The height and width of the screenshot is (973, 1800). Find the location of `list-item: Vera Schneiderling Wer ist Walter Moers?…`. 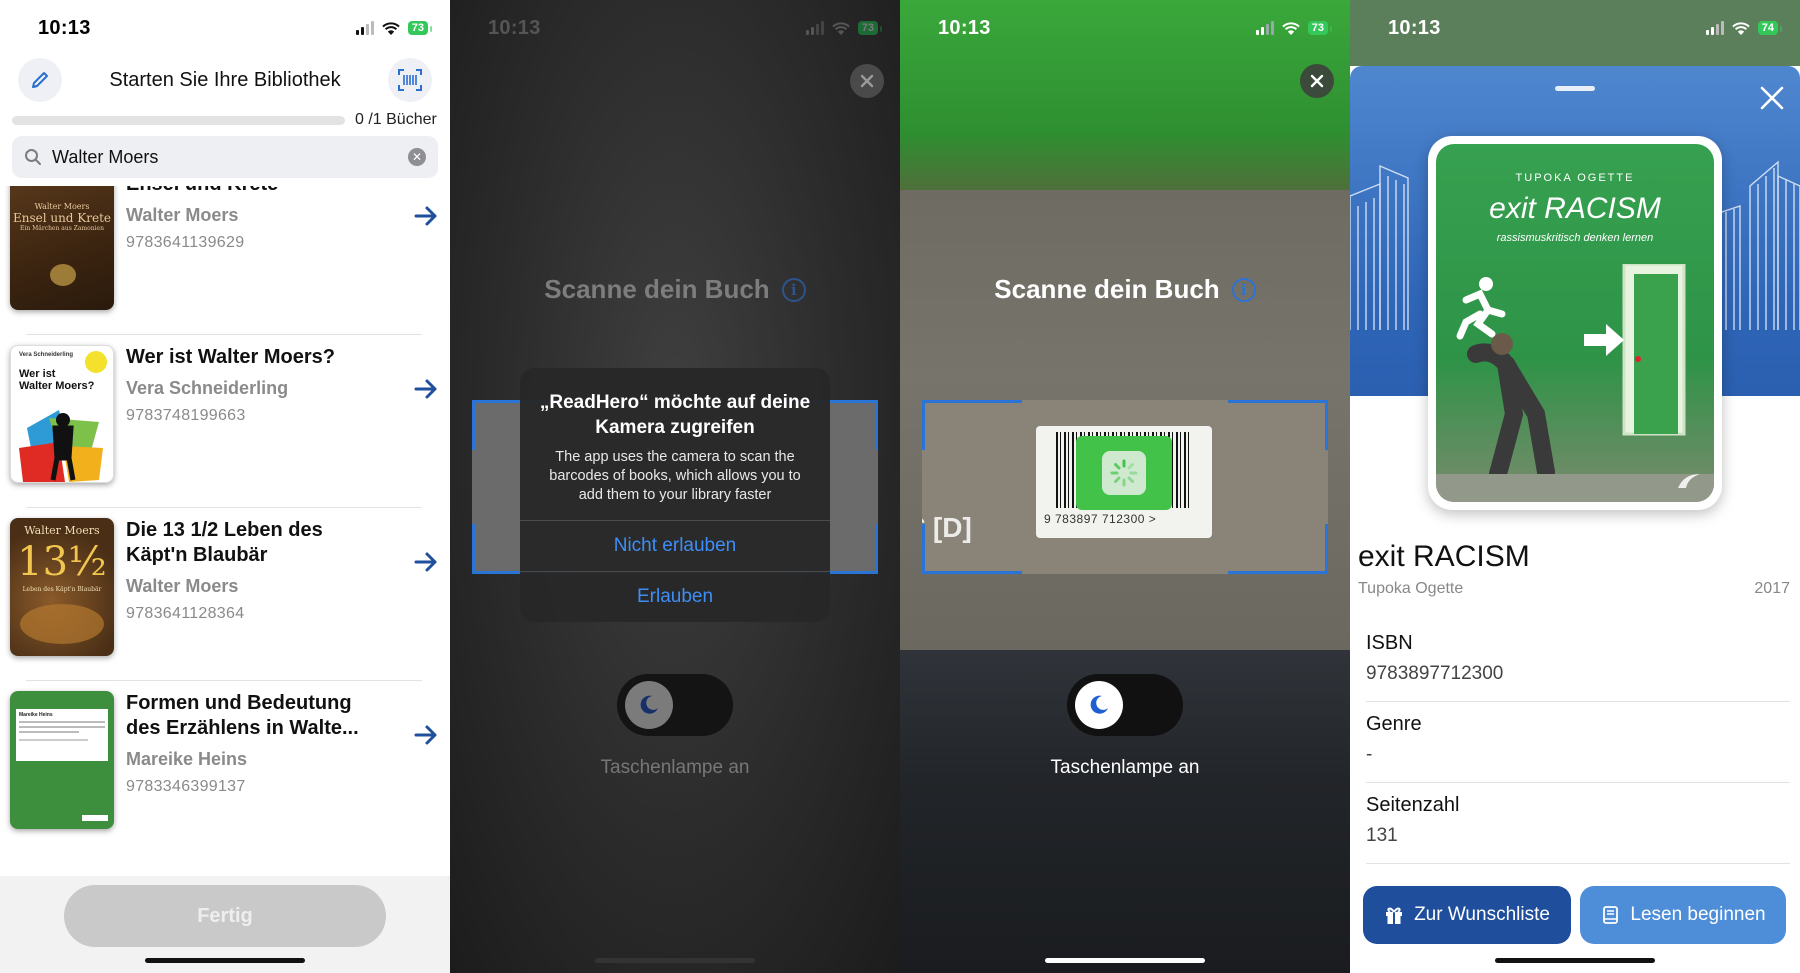

list-item: Vera Schneiderling Wer ist Walter Moers?… is located at coordinates (225, 421).